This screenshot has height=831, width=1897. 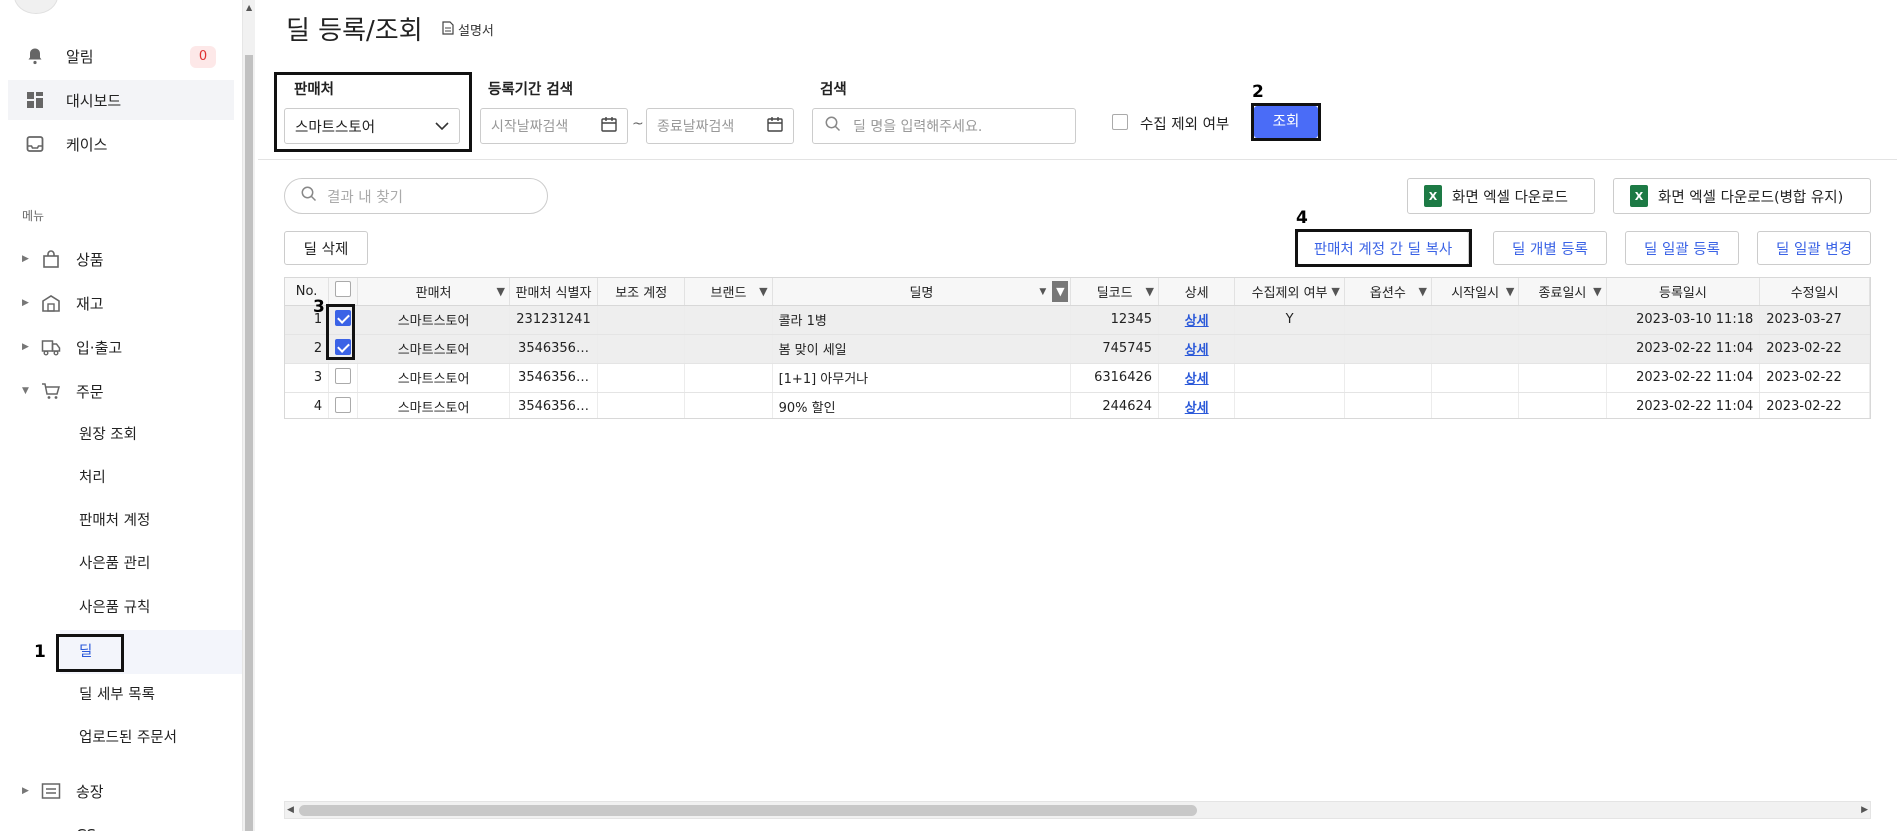 I want to click on exclude-checkbox, so click(x=1120, y=122).